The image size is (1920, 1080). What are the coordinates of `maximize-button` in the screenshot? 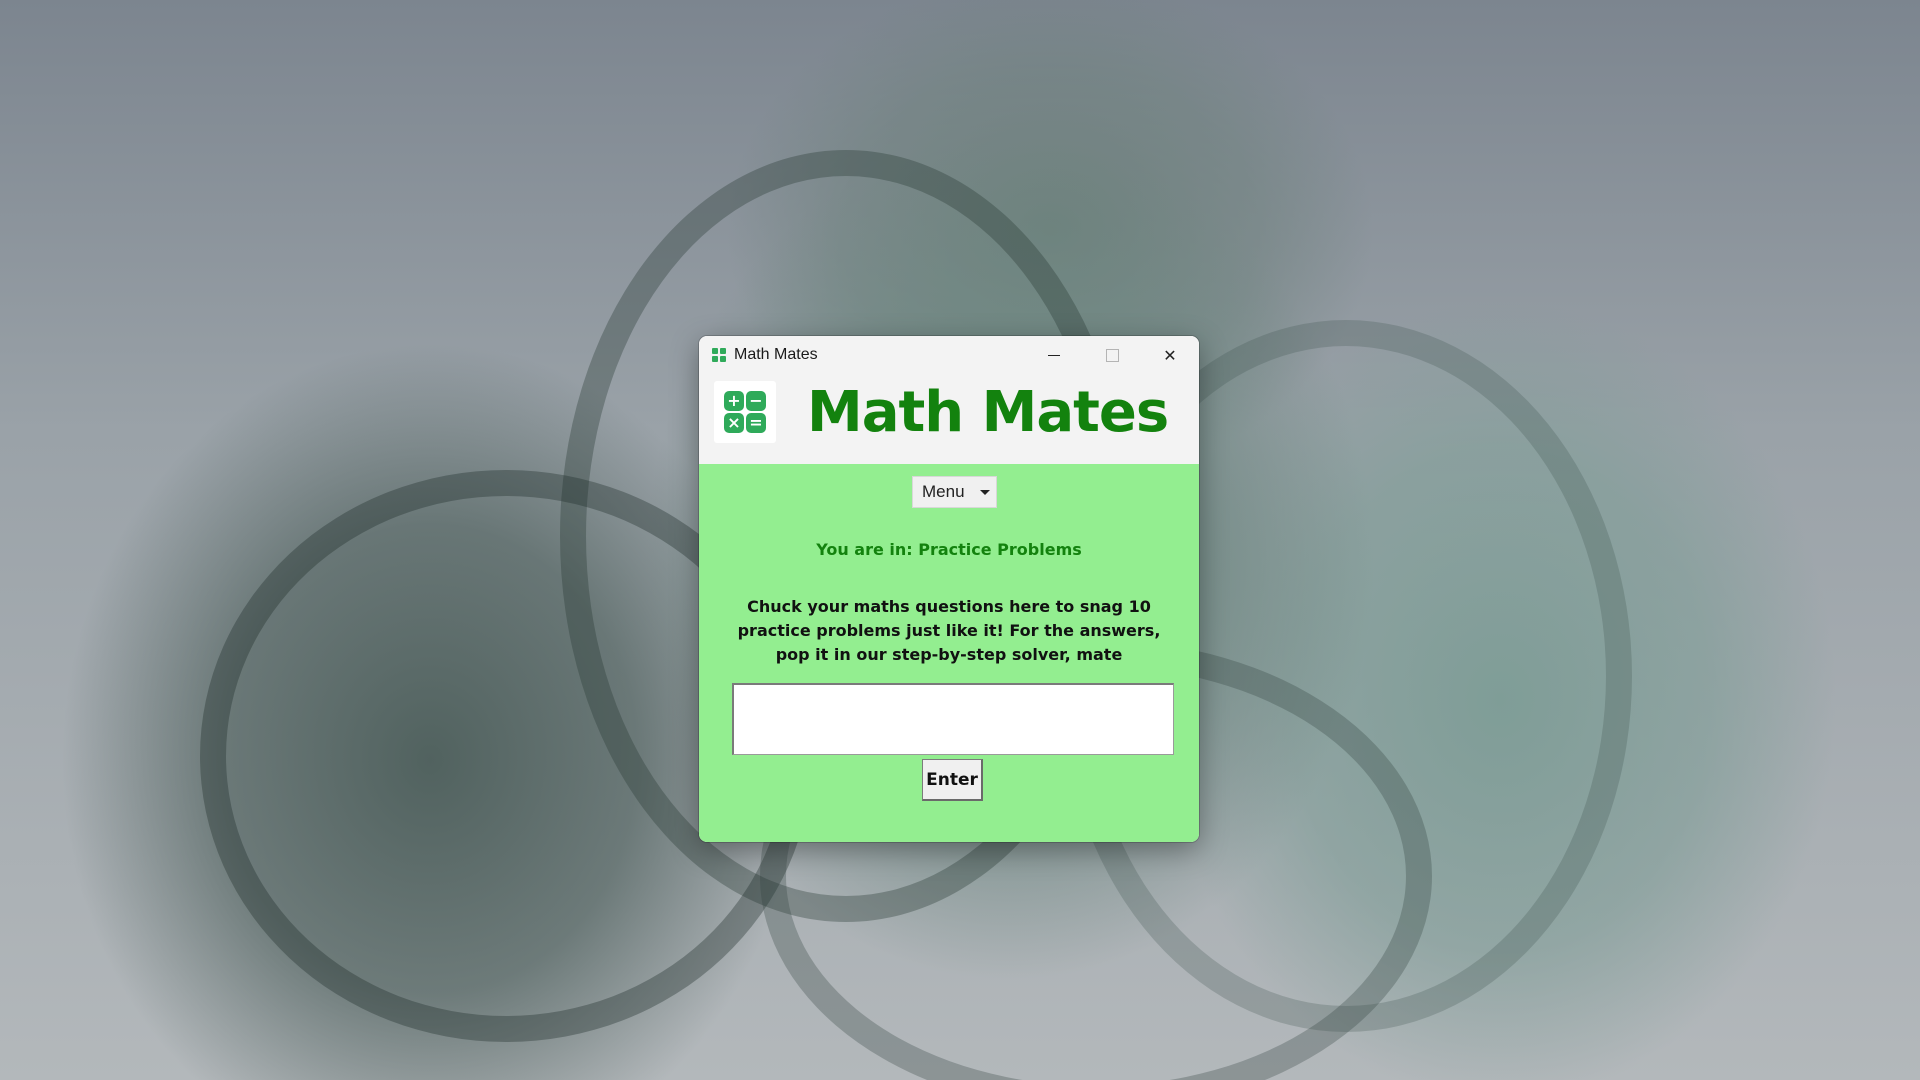 It's located at (1112, 355).